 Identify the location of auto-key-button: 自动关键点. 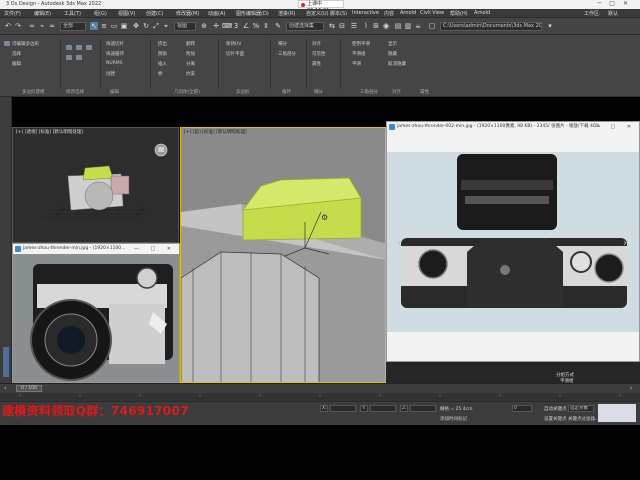
(555, 409).